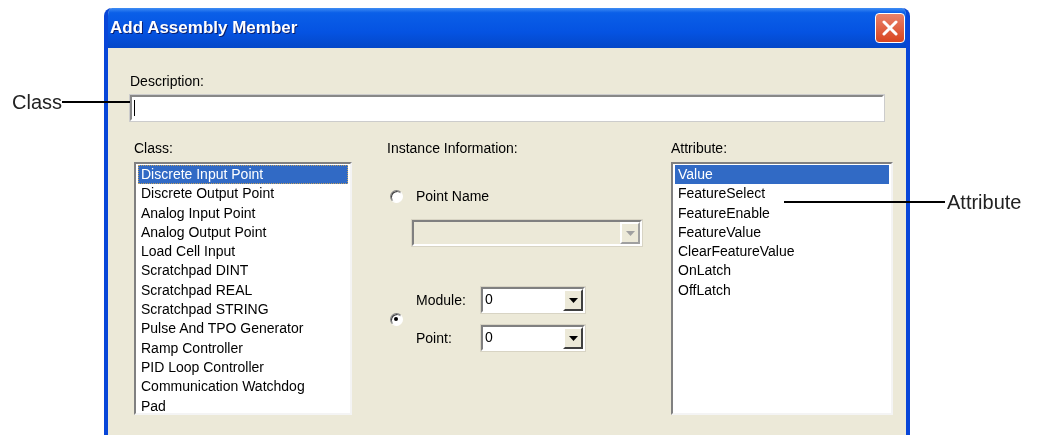 The image size is (1041, 435). What do you see at coordinates (243, 329) in the screenshot?
I see `list-item: Pulse And TPO Generator` at bounding box center [243, 329].